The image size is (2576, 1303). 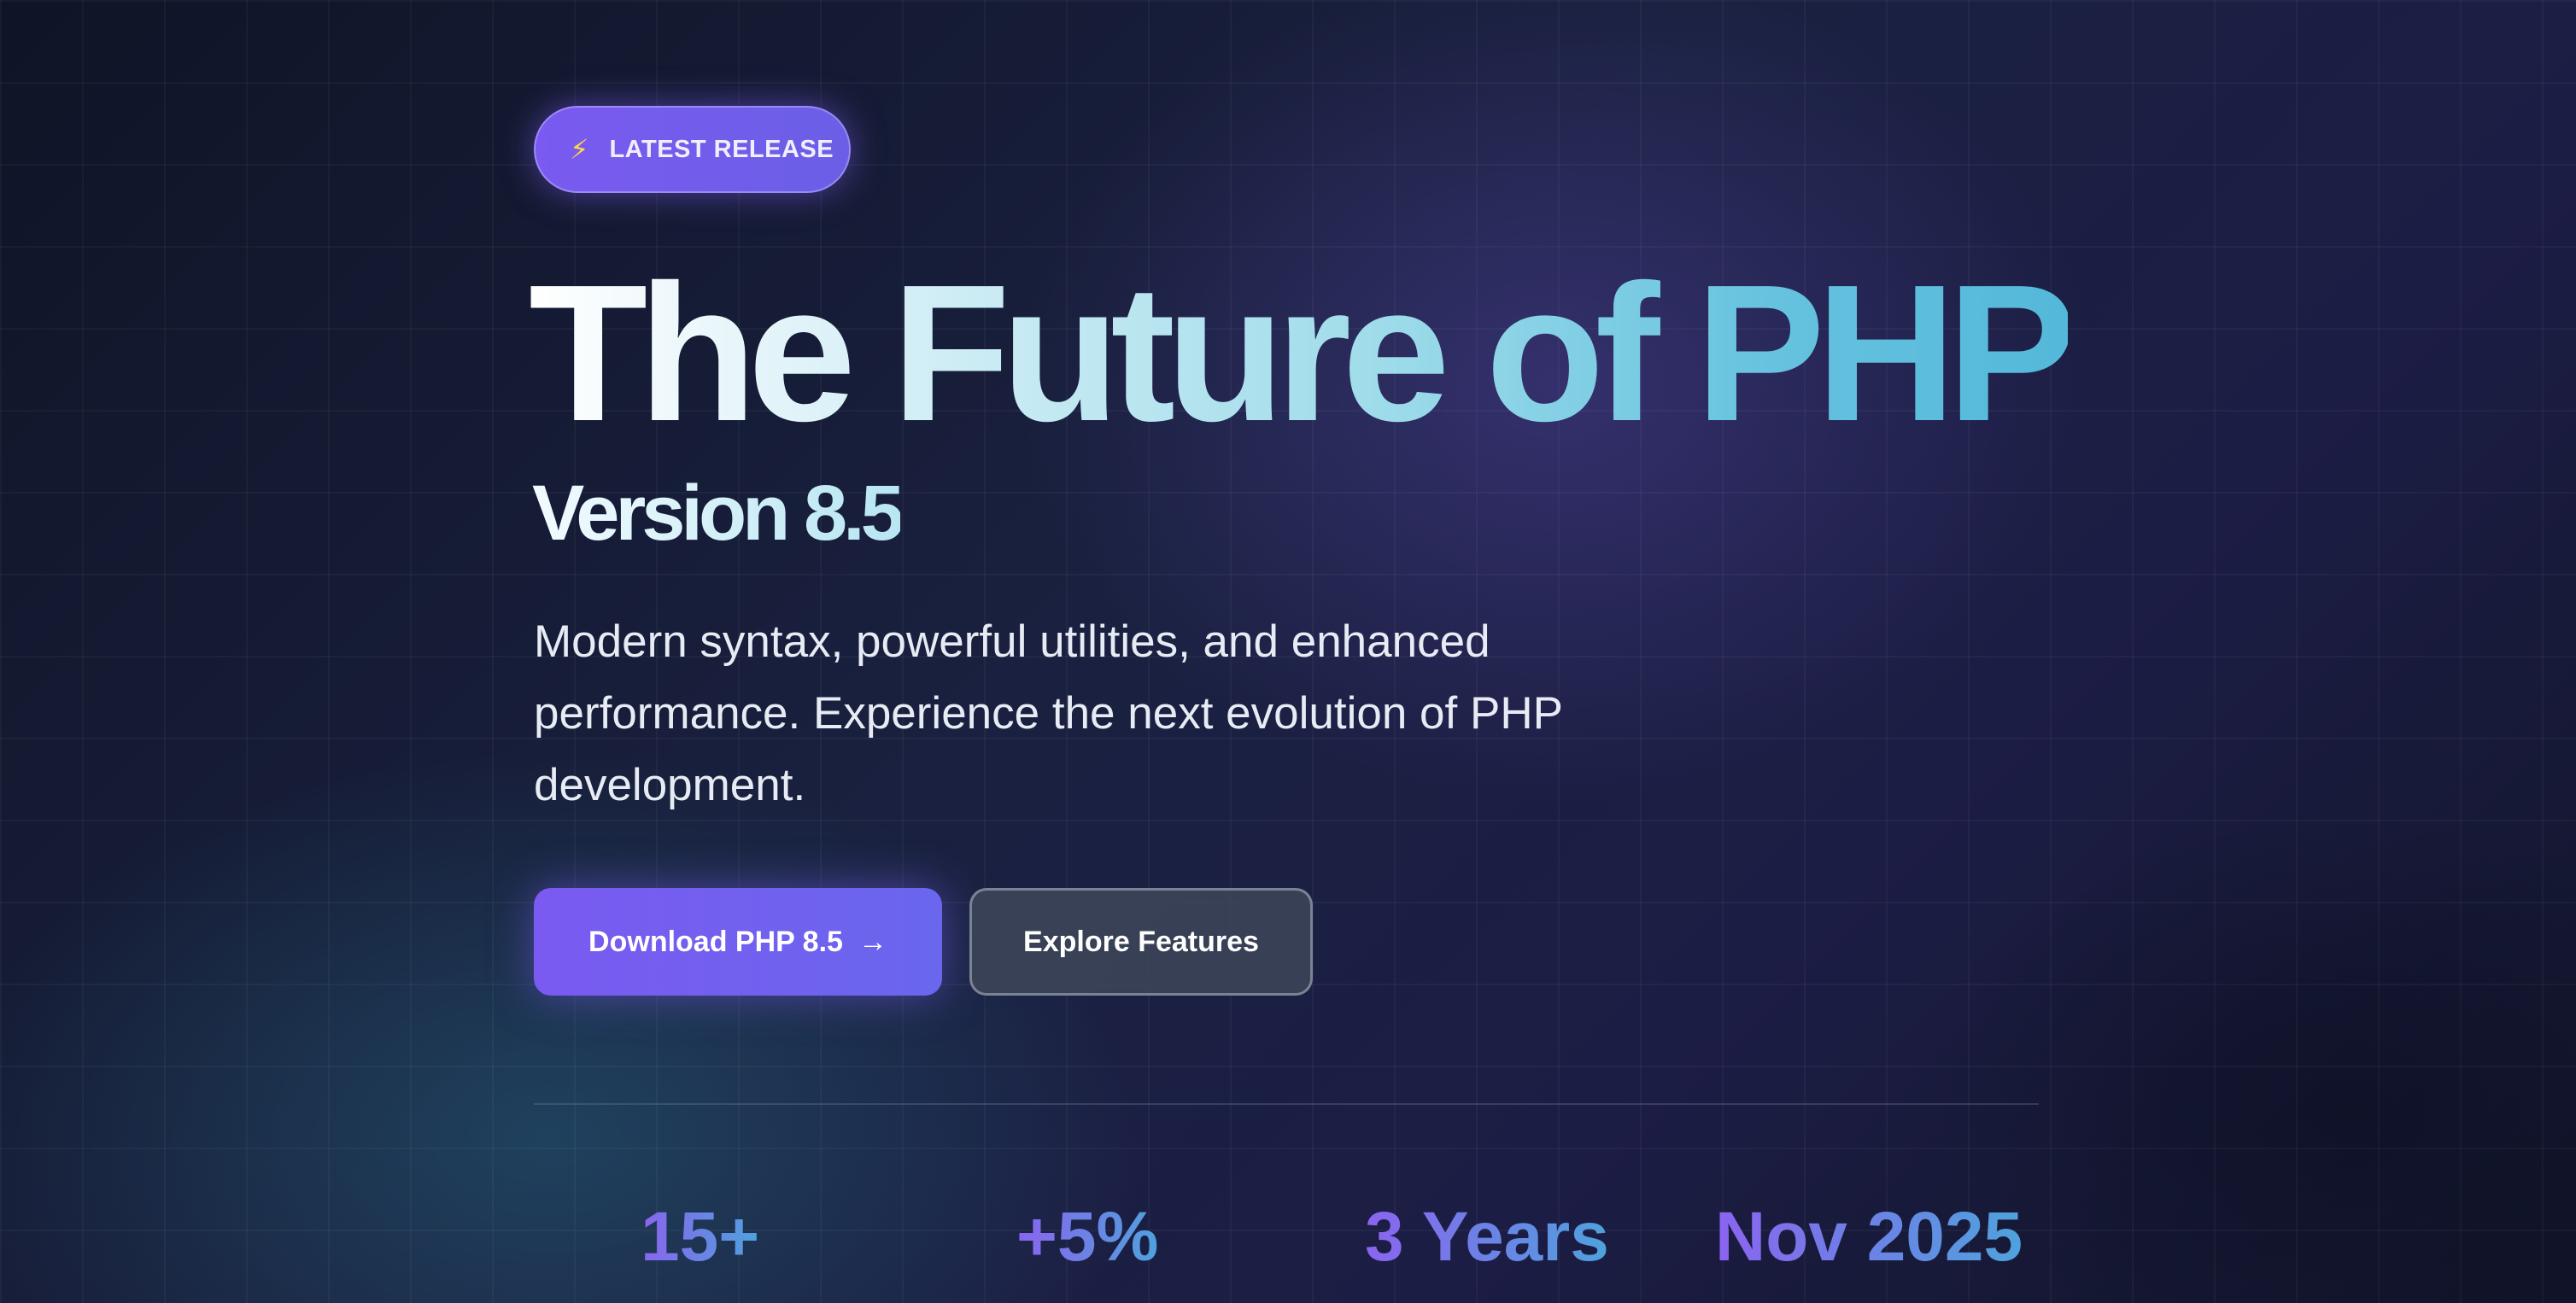 What do you see at coordinates (721, 149) in the screenshot?
I see `badge-label: LATEST RELEASE` at bounding box center [721, 149].